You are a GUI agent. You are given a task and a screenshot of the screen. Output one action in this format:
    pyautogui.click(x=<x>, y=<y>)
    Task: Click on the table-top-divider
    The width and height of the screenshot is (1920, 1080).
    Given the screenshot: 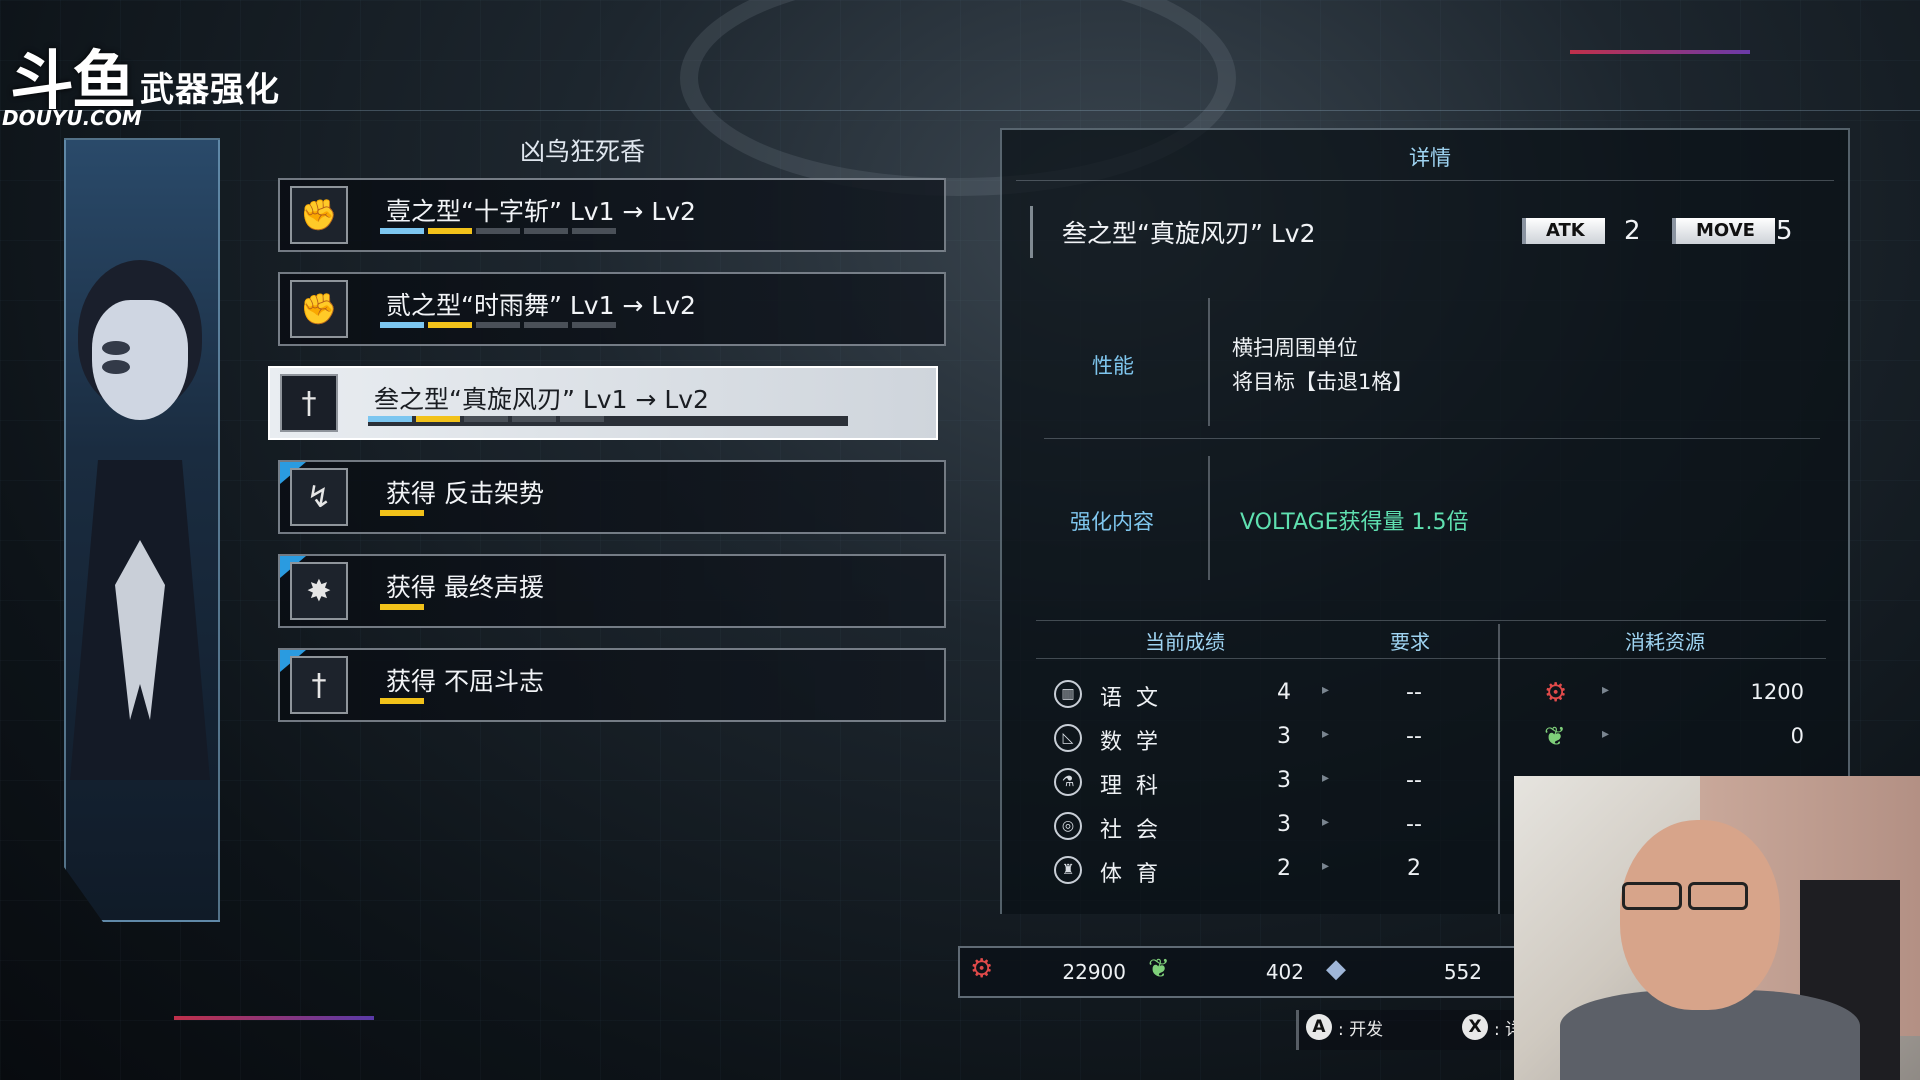 What is the action you would take?
    pyautogui.click(x=1431, y=620)
    